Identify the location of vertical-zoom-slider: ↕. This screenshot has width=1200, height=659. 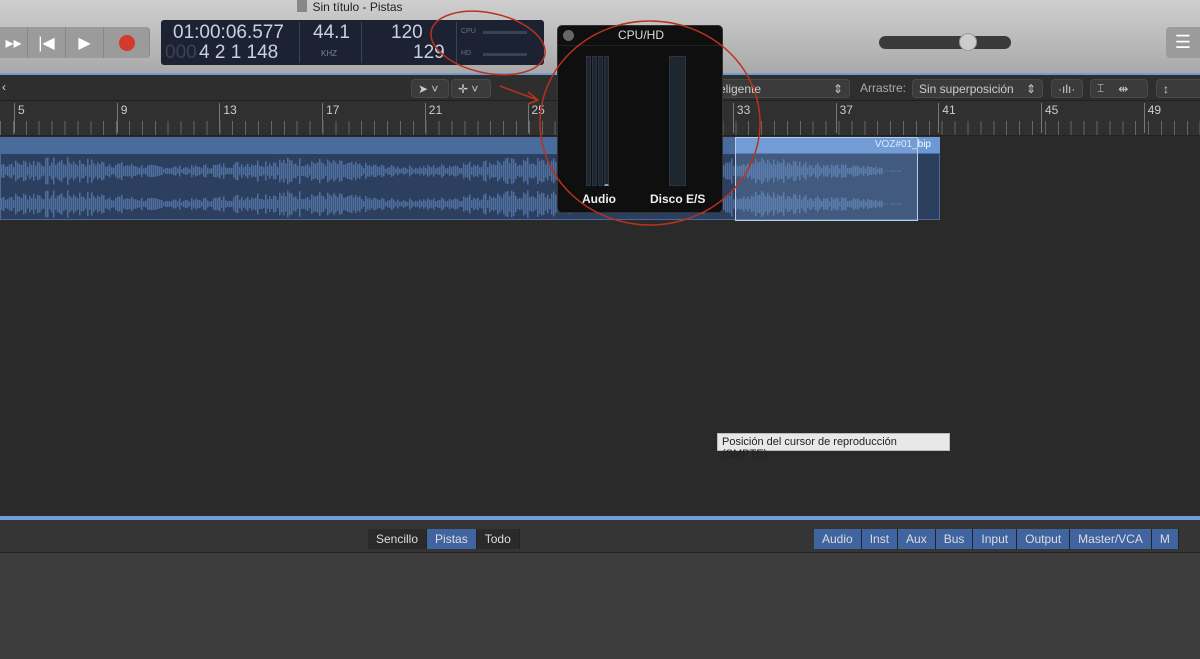
(1178, 88).